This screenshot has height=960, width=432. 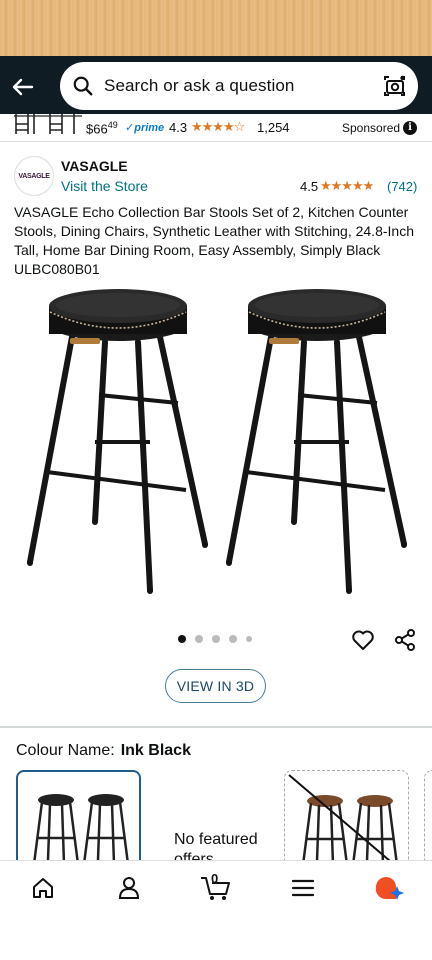 I want to click on account-icon, so click(x=129, y=888).